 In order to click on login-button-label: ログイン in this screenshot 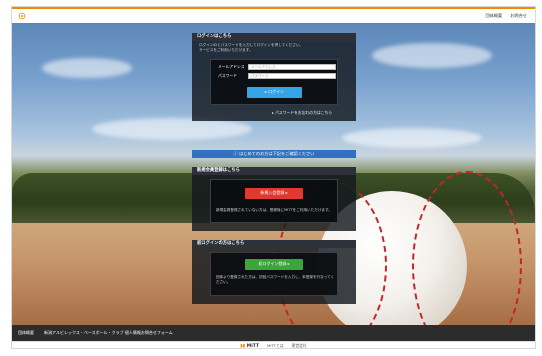, I will do `click(276, 91)`.